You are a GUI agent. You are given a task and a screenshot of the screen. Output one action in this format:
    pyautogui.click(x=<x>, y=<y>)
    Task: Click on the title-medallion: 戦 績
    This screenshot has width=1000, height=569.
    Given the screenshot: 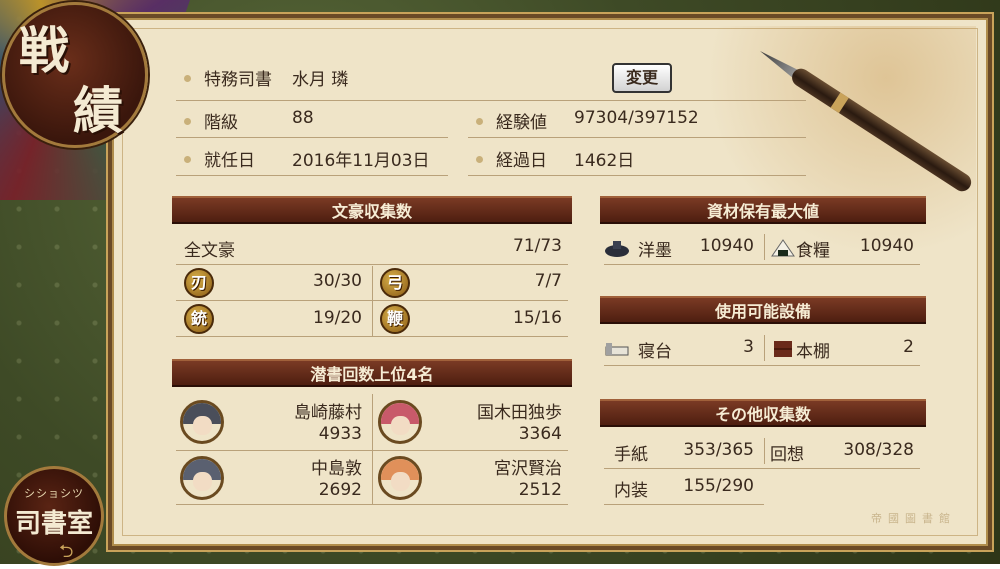 What is the action you would take?
    pyautogui.click(x=75, y=75)
    